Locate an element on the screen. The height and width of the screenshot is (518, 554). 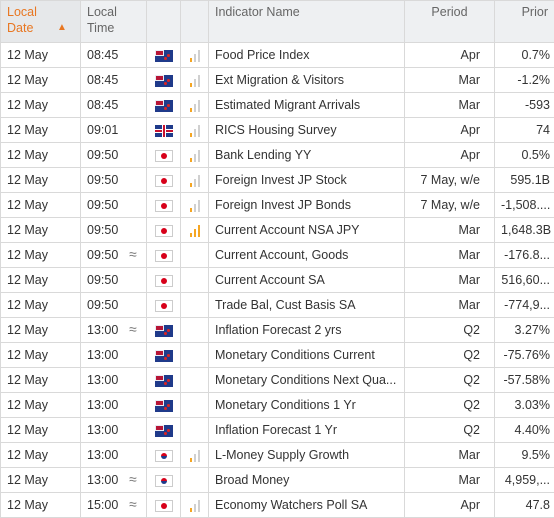
cell-indicator-name: Inflation Forecast 2 yrs is located at coordinates (307, 330).